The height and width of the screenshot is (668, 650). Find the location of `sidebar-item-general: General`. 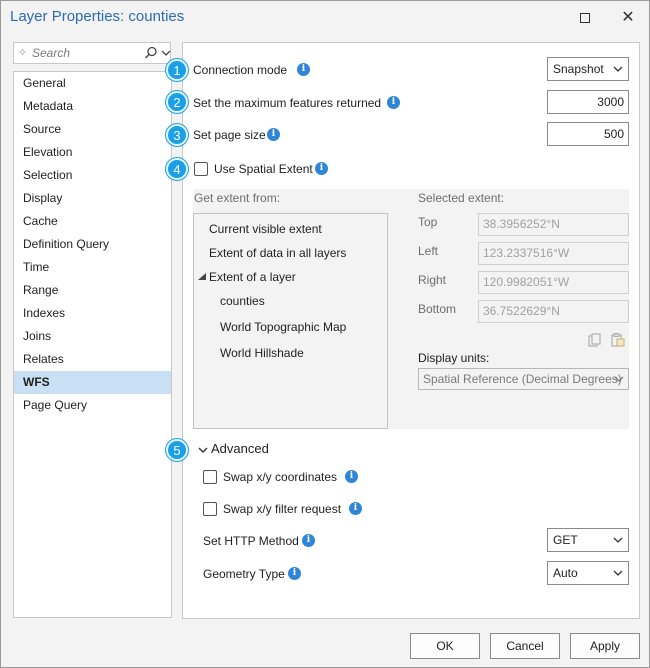

sidebar-item-general: General is located at coordinates (92, 83).